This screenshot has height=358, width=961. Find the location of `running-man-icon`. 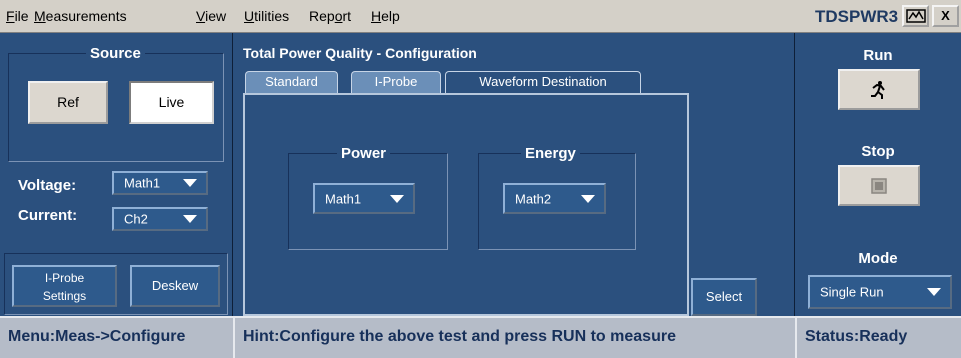

running-man-icon is located at coordinates (878, 90).